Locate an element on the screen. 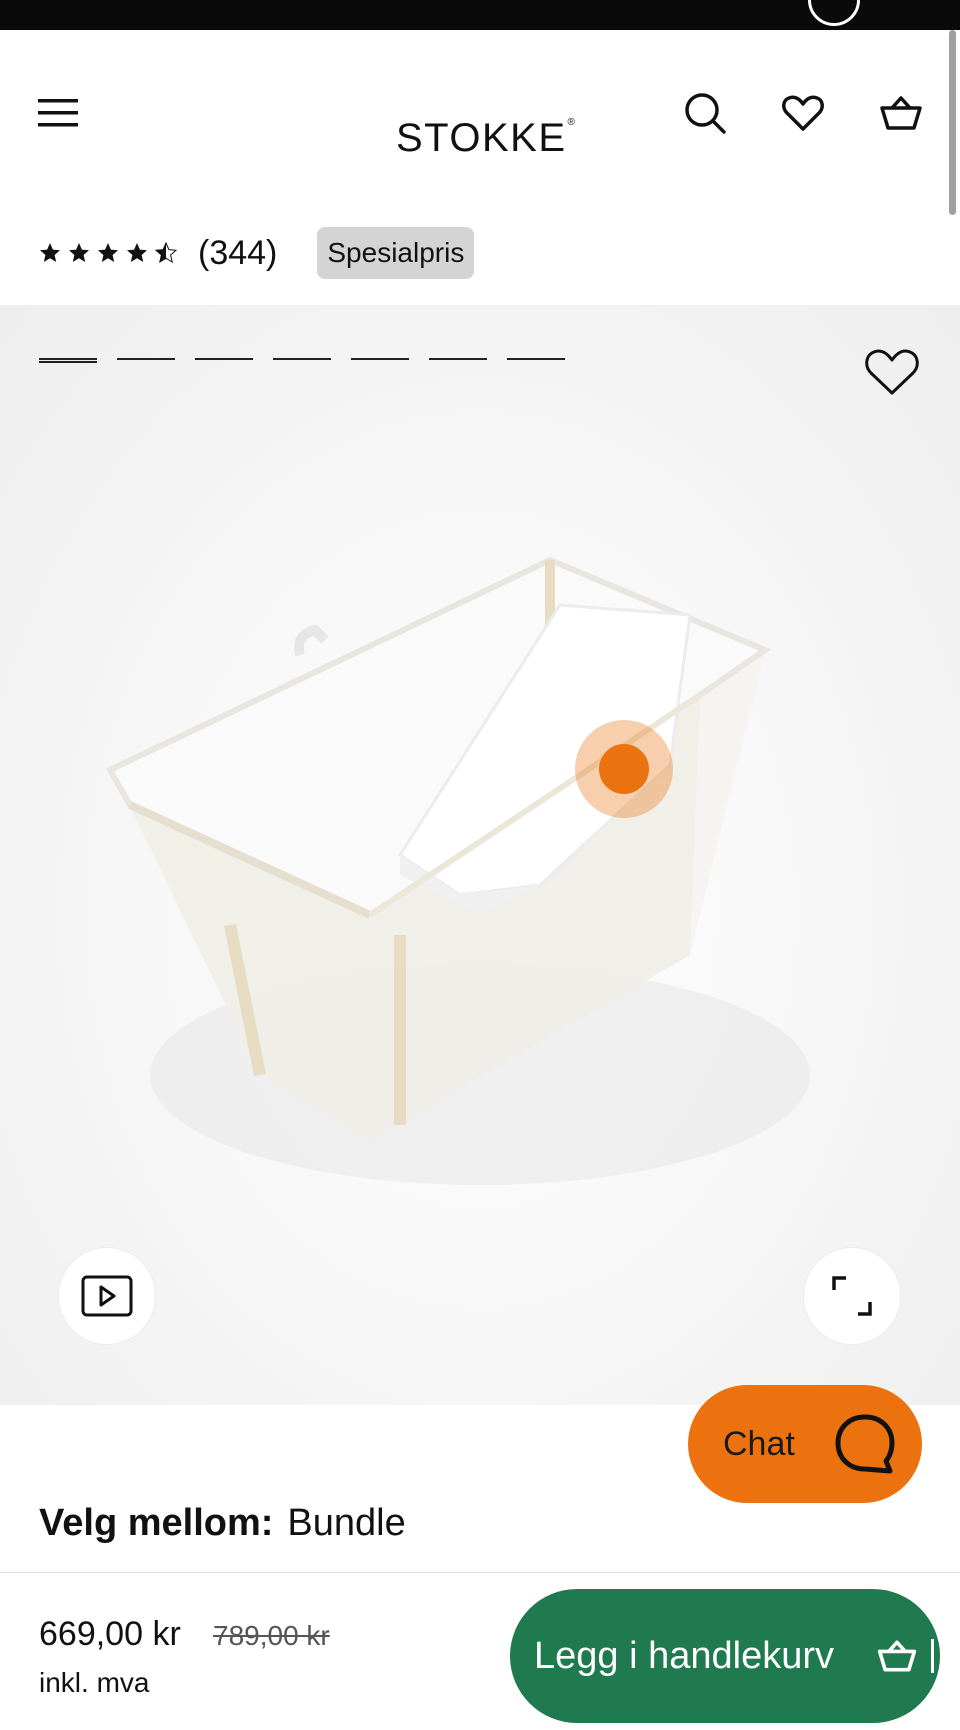 The image size is (960, 1730). menu-button is located at coordinates (61, 112).